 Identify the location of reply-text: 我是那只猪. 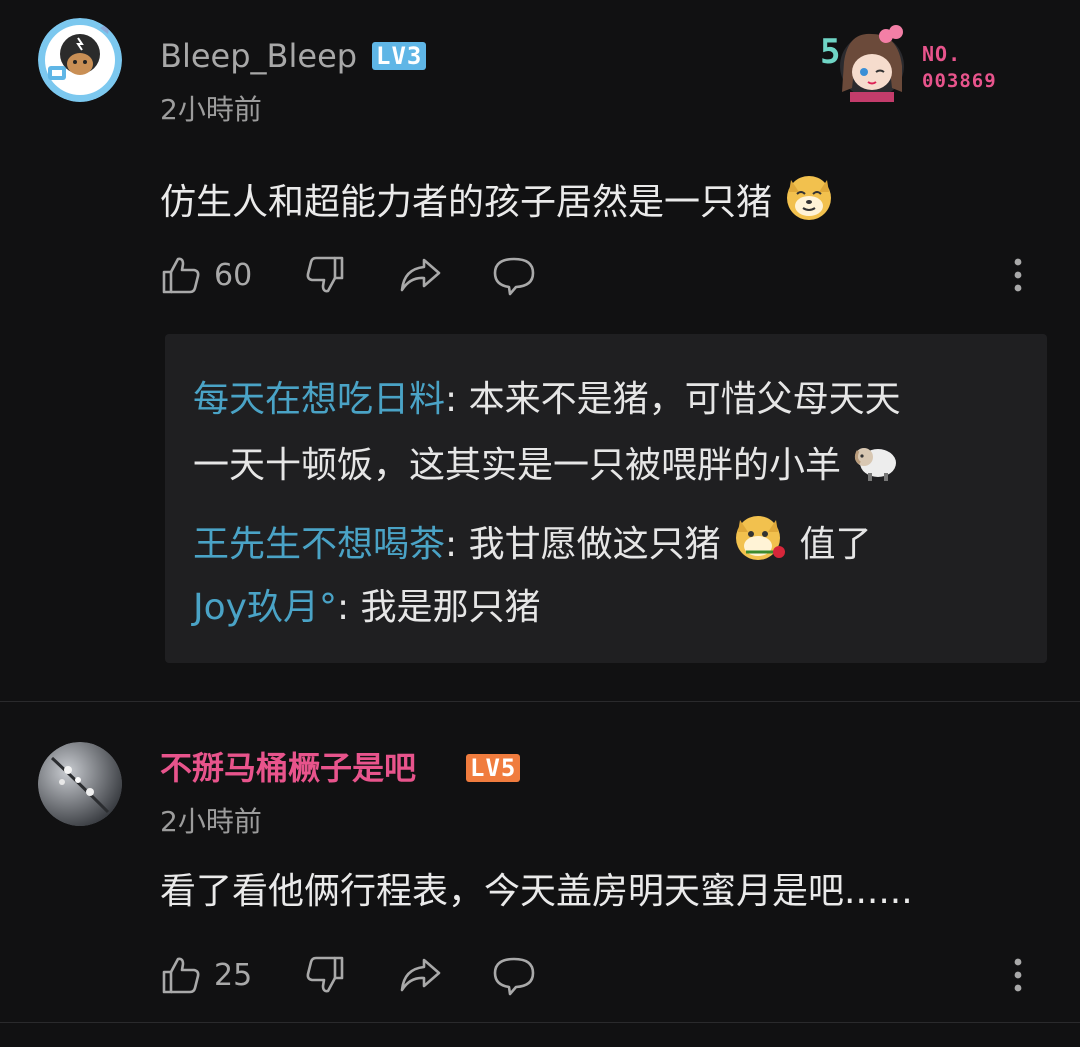
(450, 607).